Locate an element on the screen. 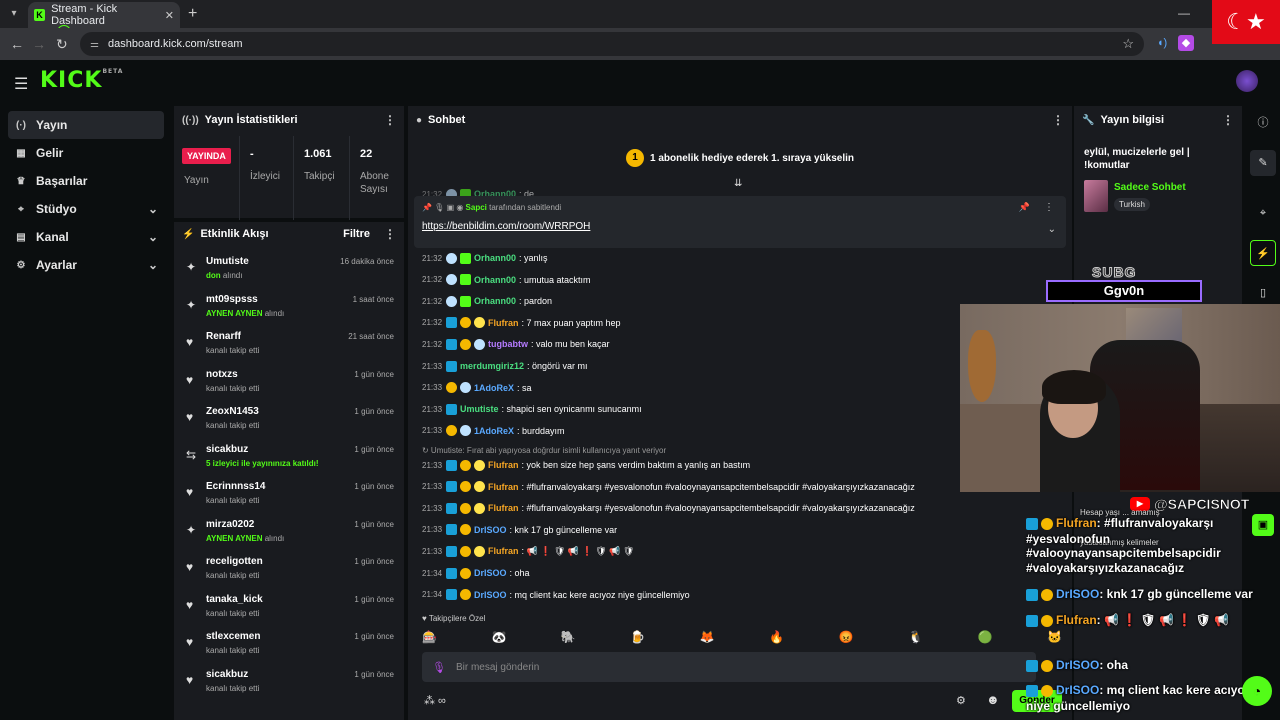  nav-item-ayarlar: ⚙ Ayarlar ⌄ is located at coordinates (86, 265).